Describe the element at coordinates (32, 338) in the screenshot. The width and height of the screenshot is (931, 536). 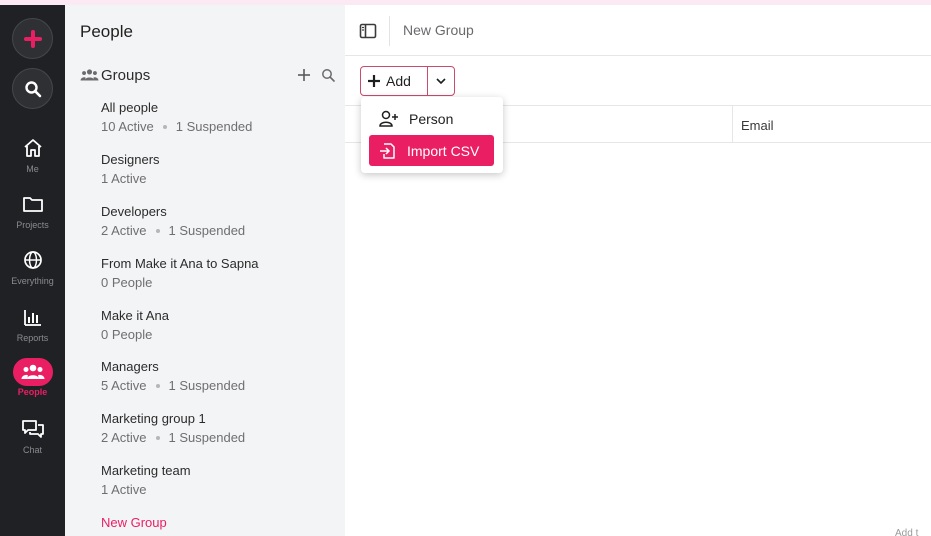
I see `rail-item-label: Reports` at that location.